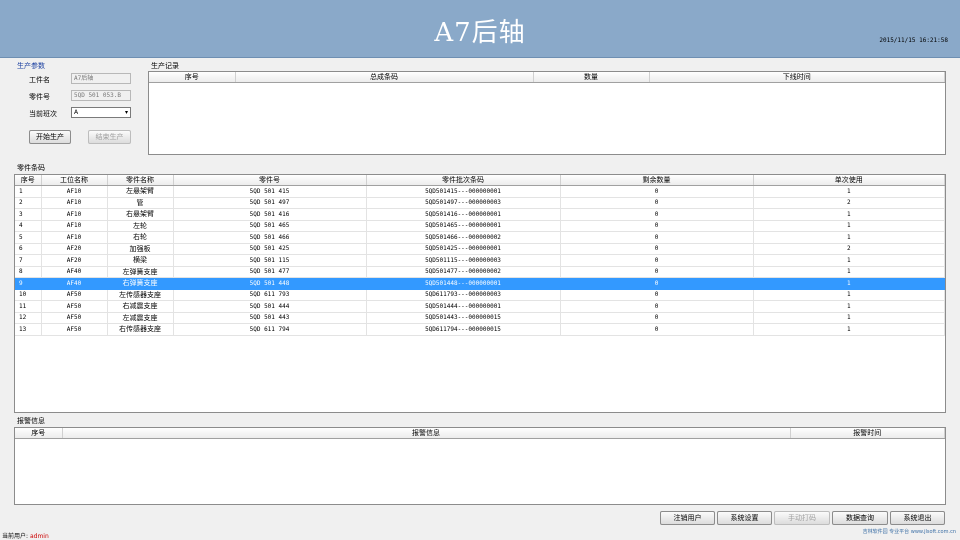 Image resolution: width=960 pixels, height=540 pixels. What do you see at coordinates (480, 203) in the screenshot?
I see `table-row: 2 AF10 管 5QD 501 497 5QD501497---000000003 0 2` at bounding box center [480, 203].